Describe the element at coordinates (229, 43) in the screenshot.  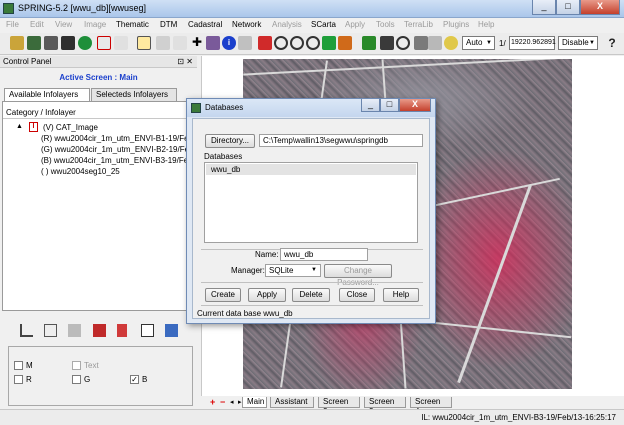
I see `info-icon: i` at that location.